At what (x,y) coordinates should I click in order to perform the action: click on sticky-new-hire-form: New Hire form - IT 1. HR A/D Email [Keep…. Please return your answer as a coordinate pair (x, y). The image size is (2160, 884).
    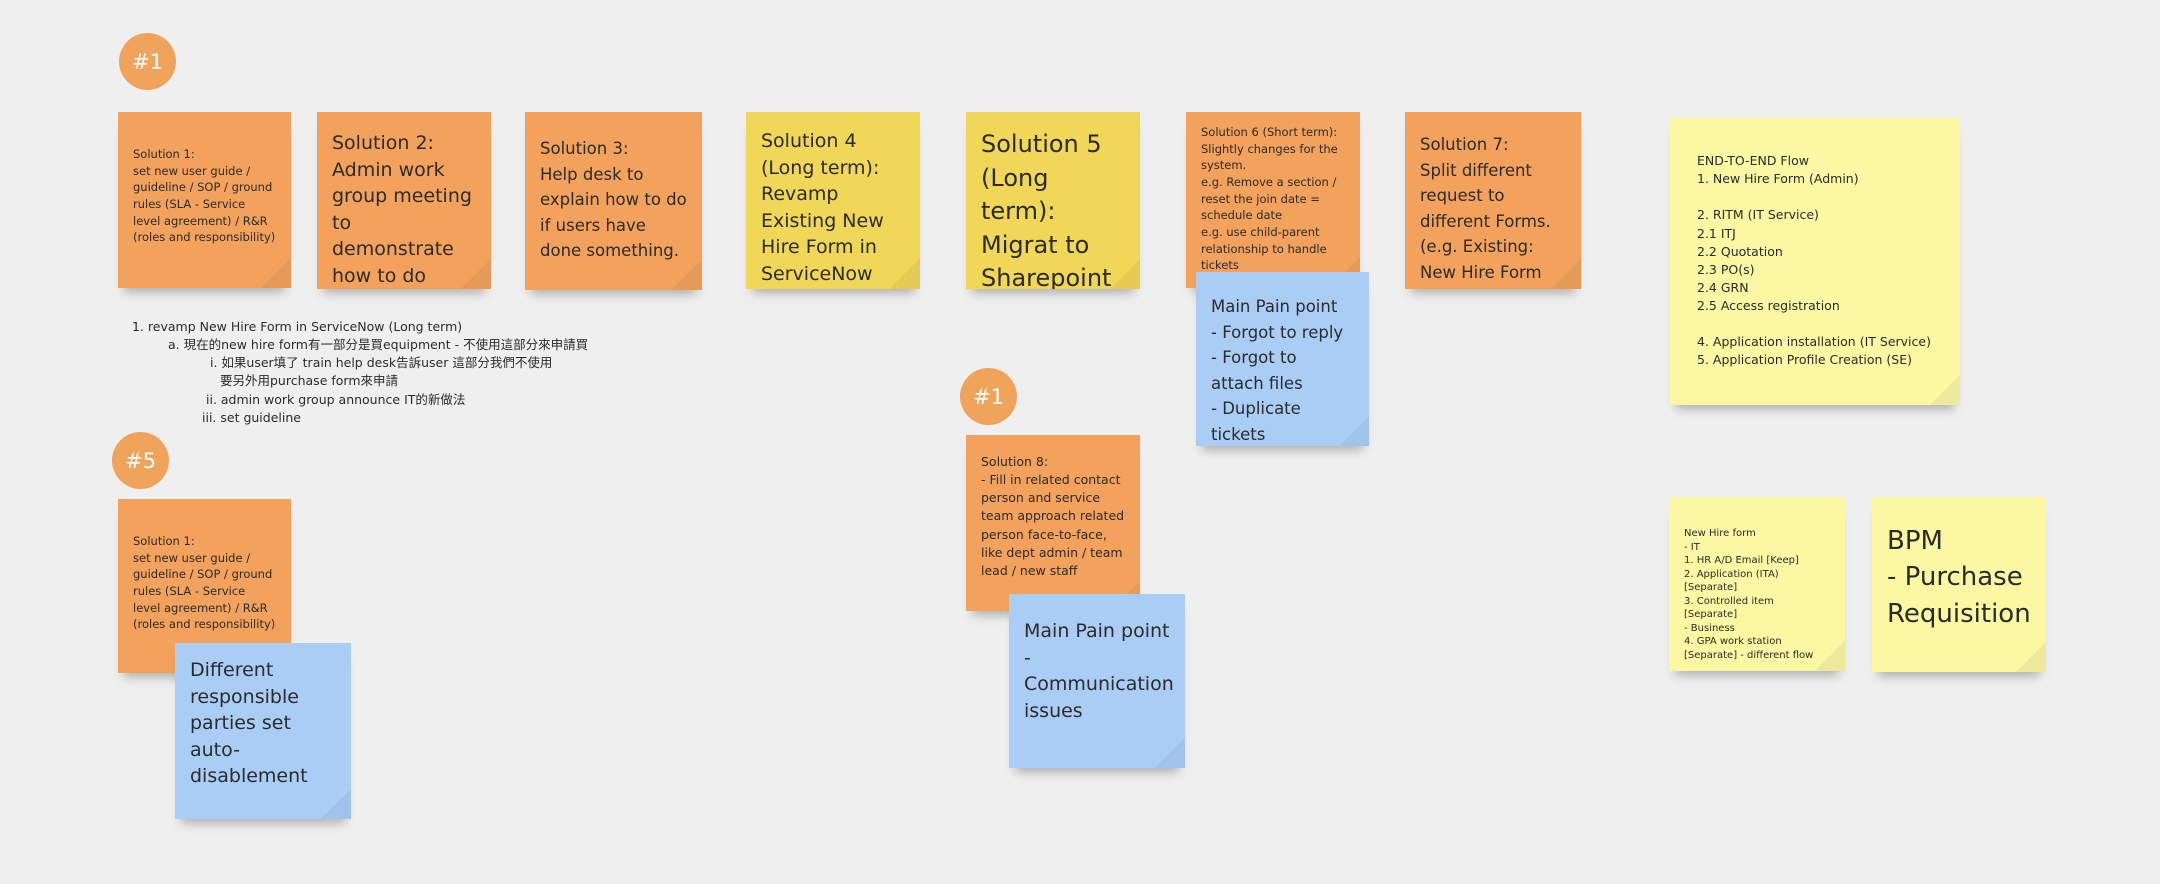
    Looking at the image, I should click on (1757, 584).